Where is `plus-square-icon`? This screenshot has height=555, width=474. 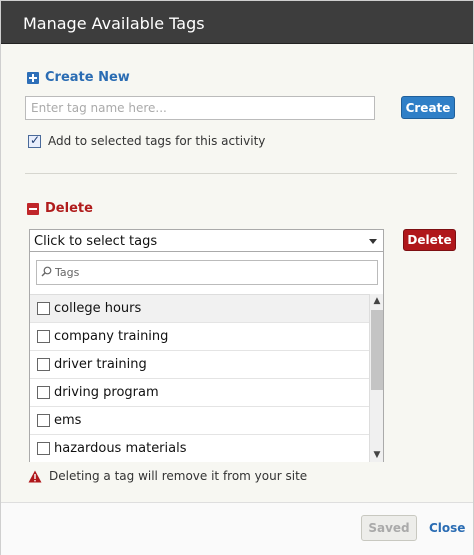 plus-square-icon is located at coordinates (33, 77).